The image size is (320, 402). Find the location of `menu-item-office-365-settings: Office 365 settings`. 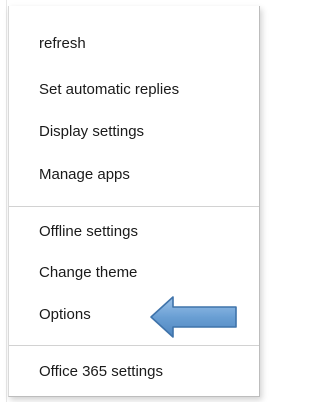

menu-item-office-365-settings: Office 365 settings is located at coordinates (101, 372).